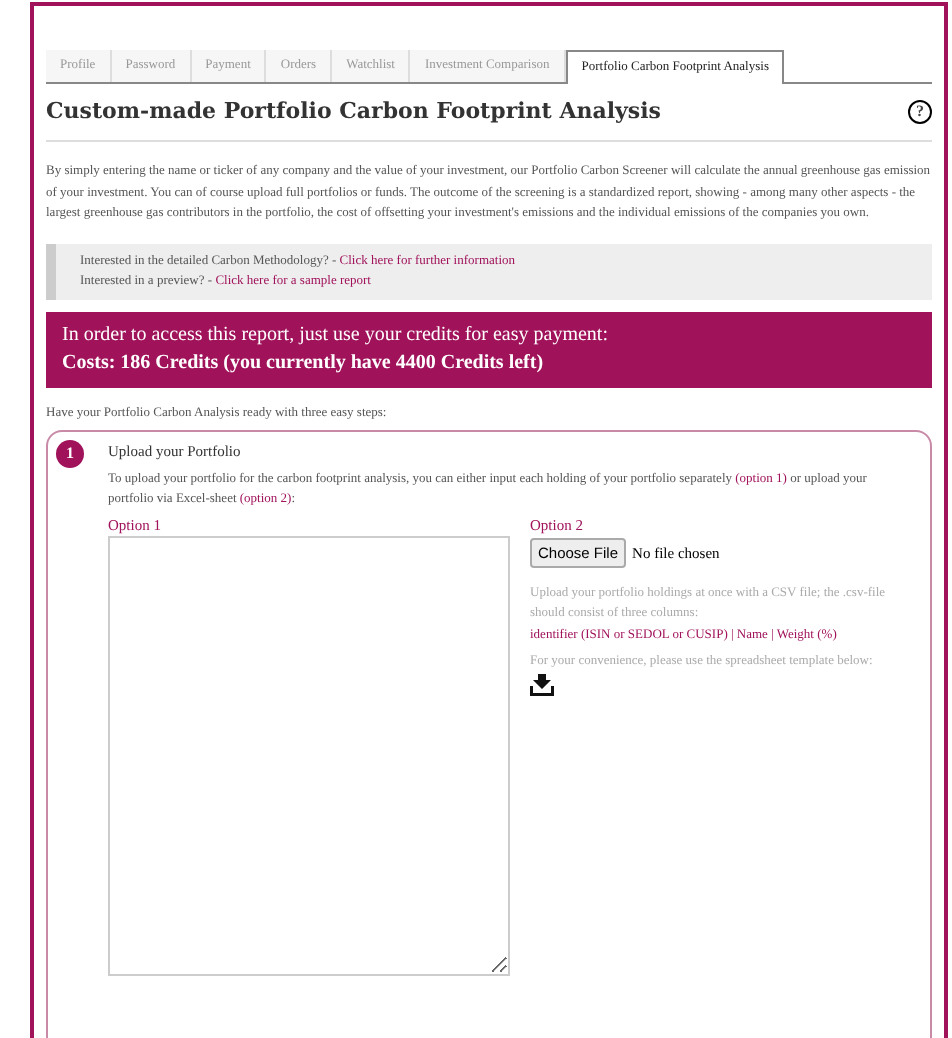 This screenshot has height=1038, width=952. Describe the element at coordinates (304, 363) in the screenshot. I see `banner-costs: Costs: 186 Credits (you currently have 4400 Credits left)` at that location.